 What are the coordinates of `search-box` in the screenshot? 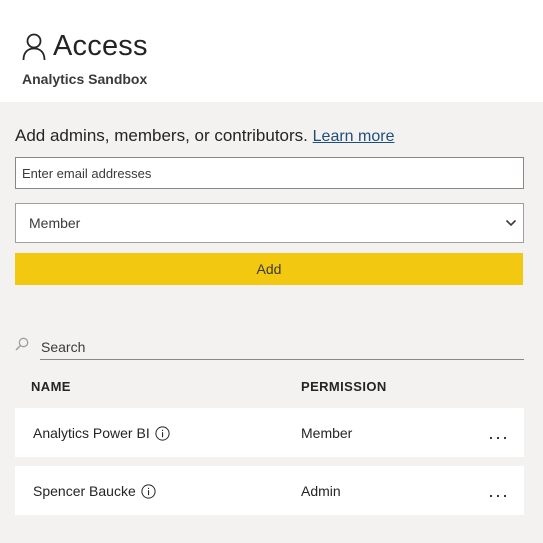 It's located at (269, 347).